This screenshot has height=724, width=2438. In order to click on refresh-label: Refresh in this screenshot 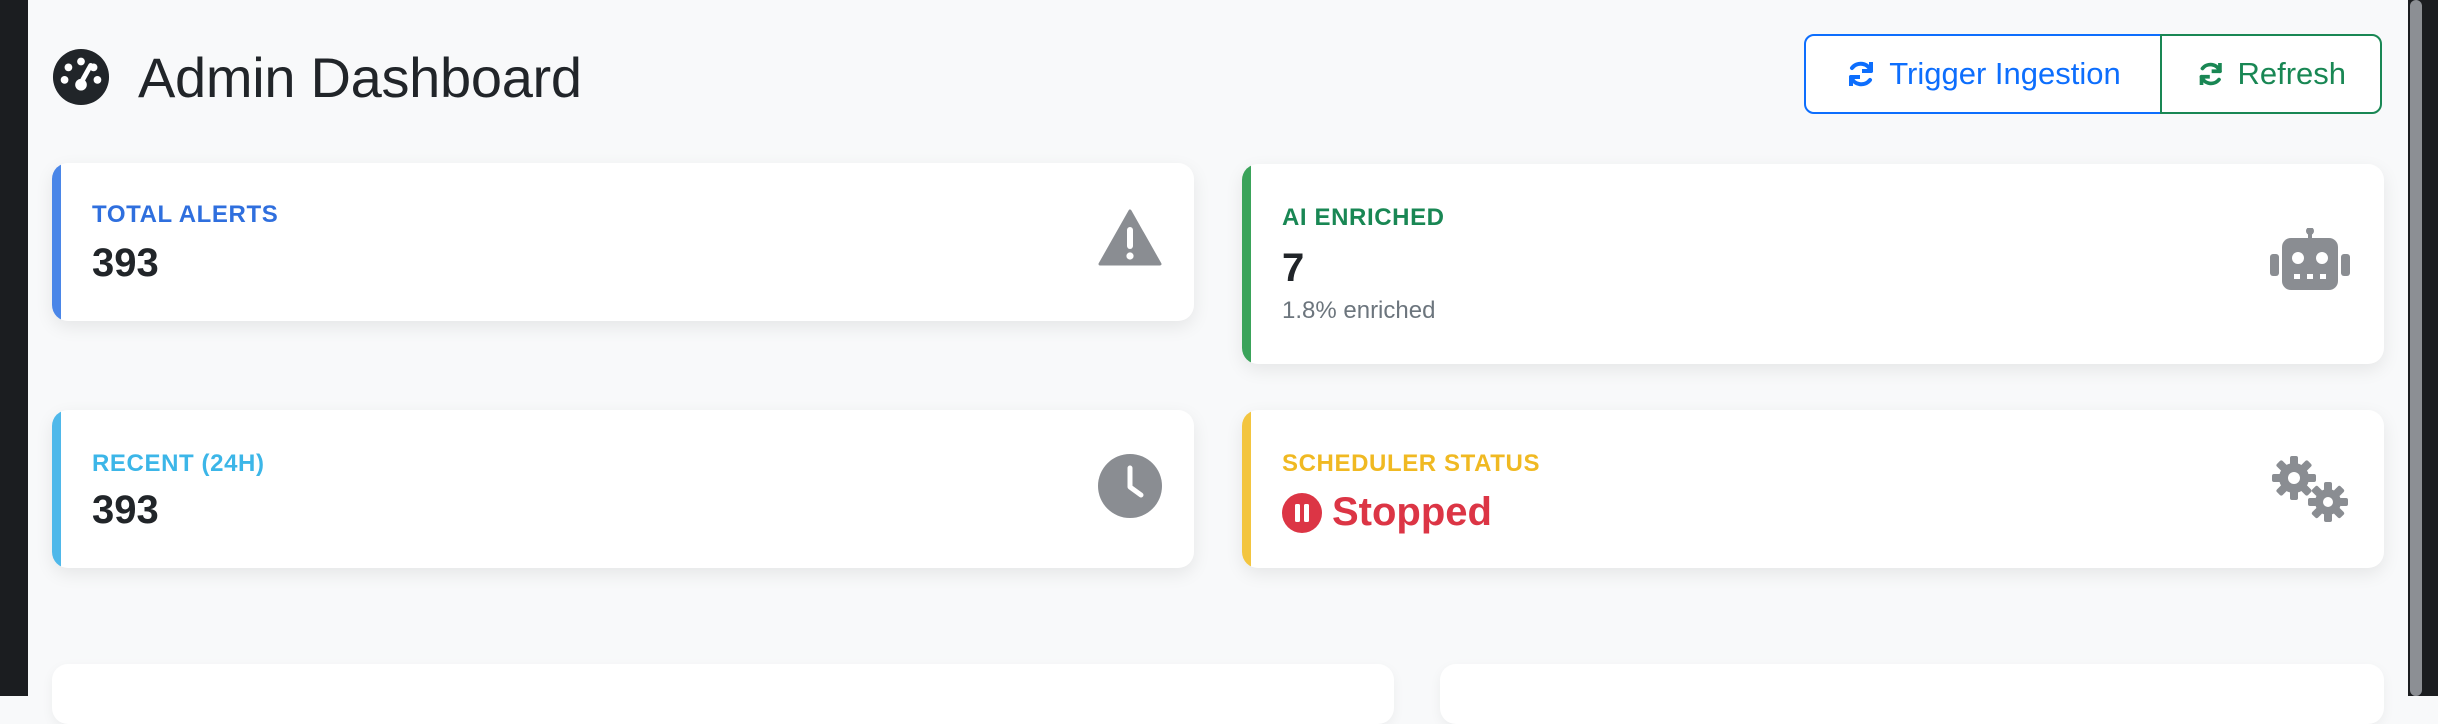, I will do `click(2291, 73)`.